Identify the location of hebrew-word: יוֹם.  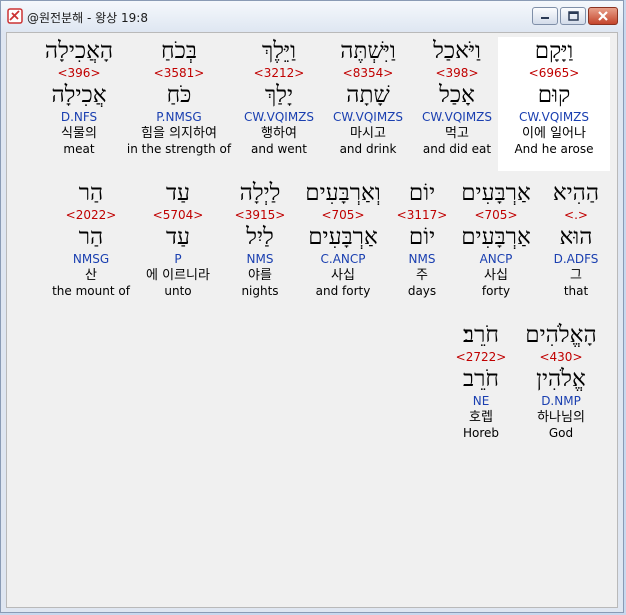
(422, 193).